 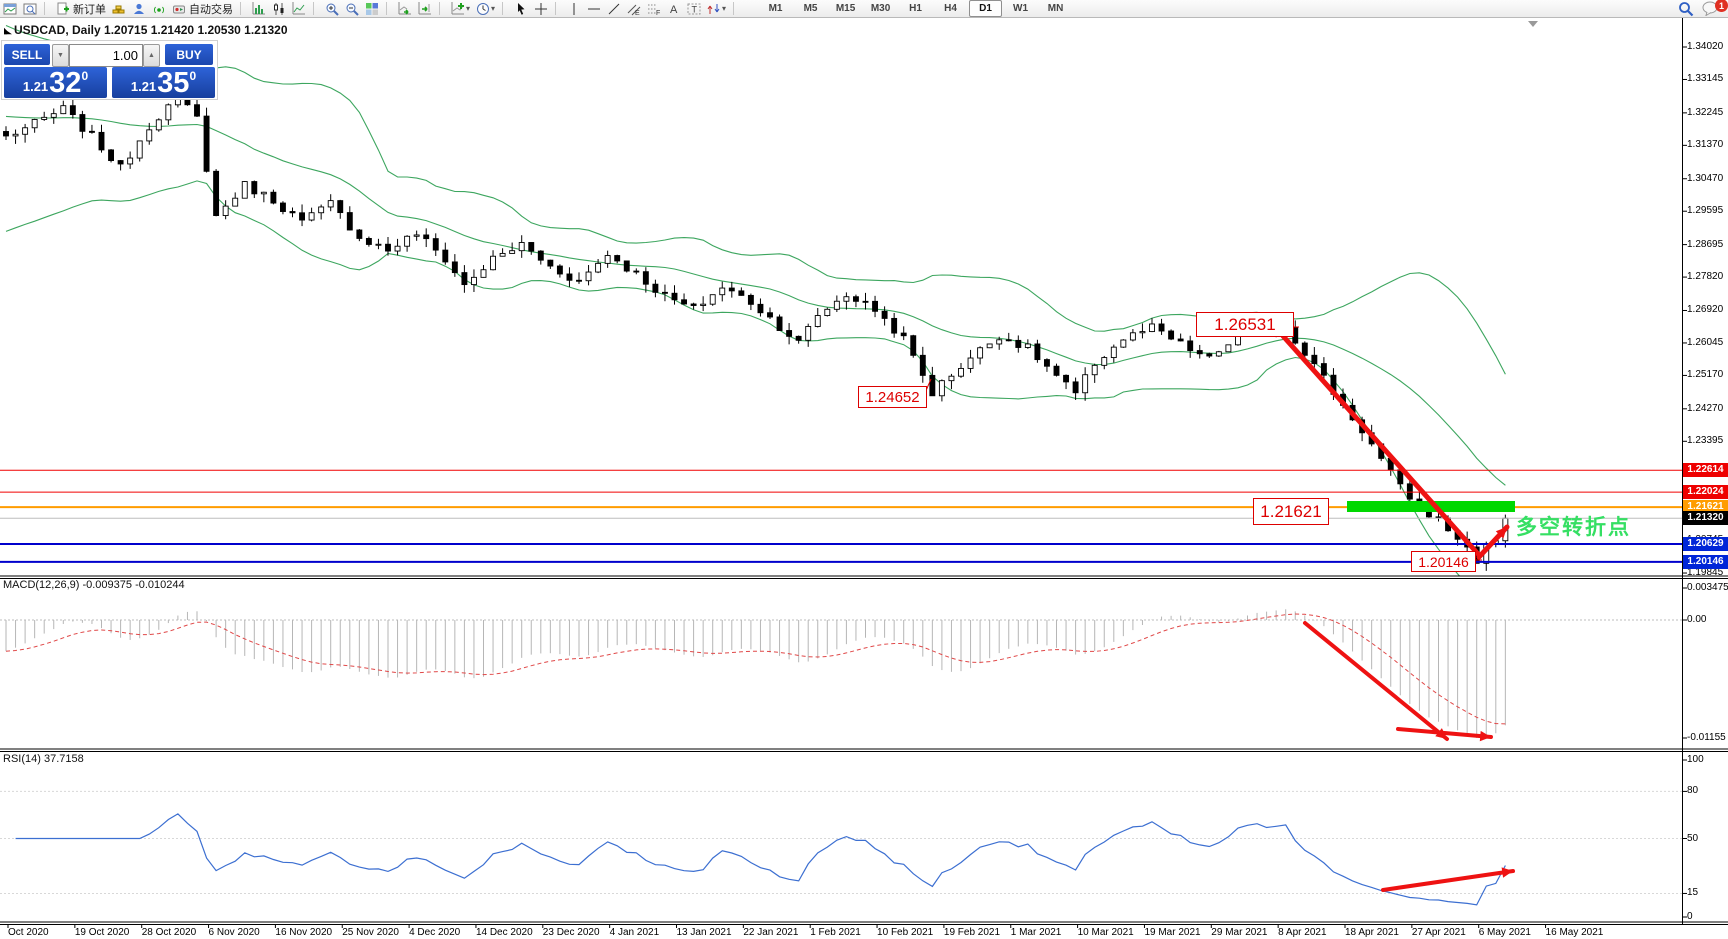 I want to click on sell-button: SELL, so click(x=27, y=54).